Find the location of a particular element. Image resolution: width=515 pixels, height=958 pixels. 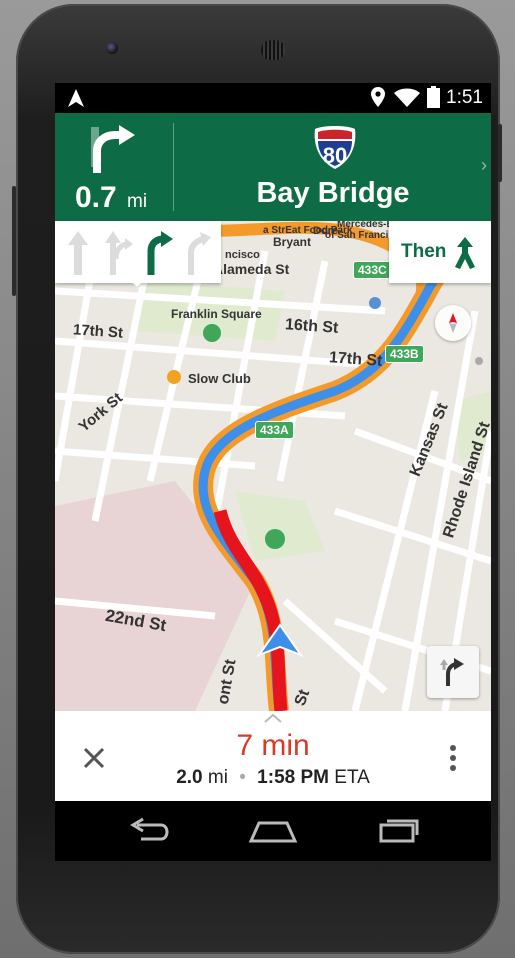

battery-icon is located at coordinates (433, 97).